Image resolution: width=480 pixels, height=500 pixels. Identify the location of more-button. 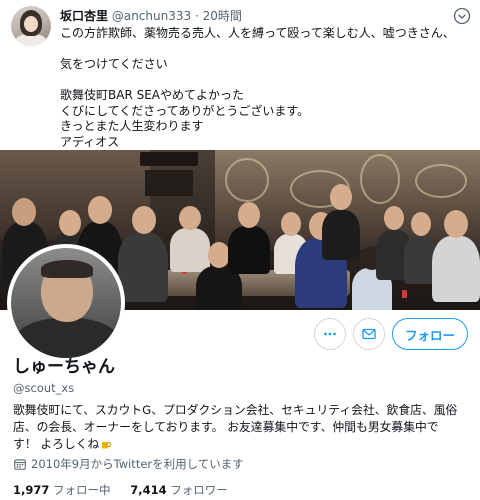
(330, 334).